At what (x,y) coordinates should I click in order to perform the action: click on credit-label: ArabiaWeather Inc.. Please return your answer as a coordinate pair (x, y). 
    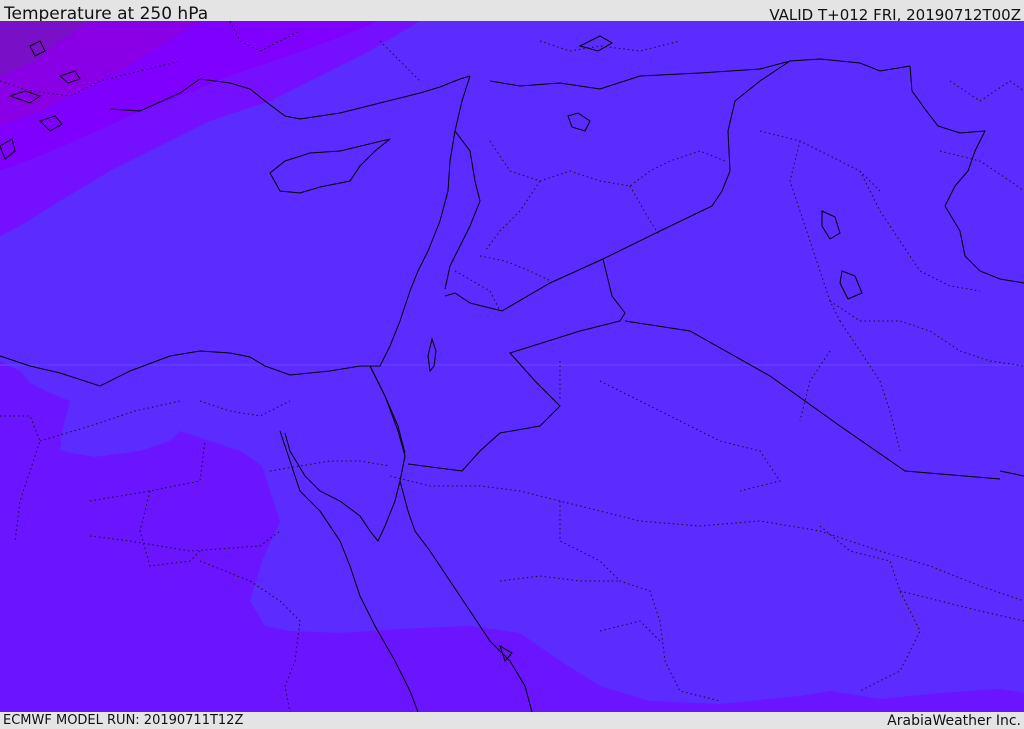
    Looking at the image, I should click on (954, 721).